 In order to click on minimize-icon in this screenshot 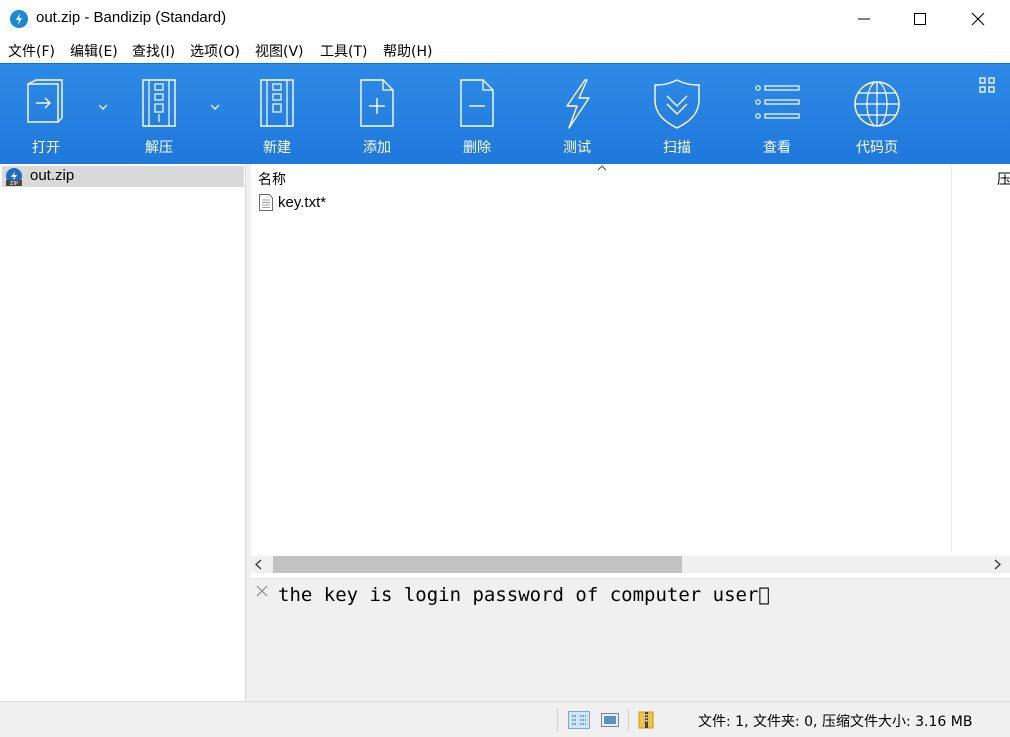, I will do `click(864, 19)`.